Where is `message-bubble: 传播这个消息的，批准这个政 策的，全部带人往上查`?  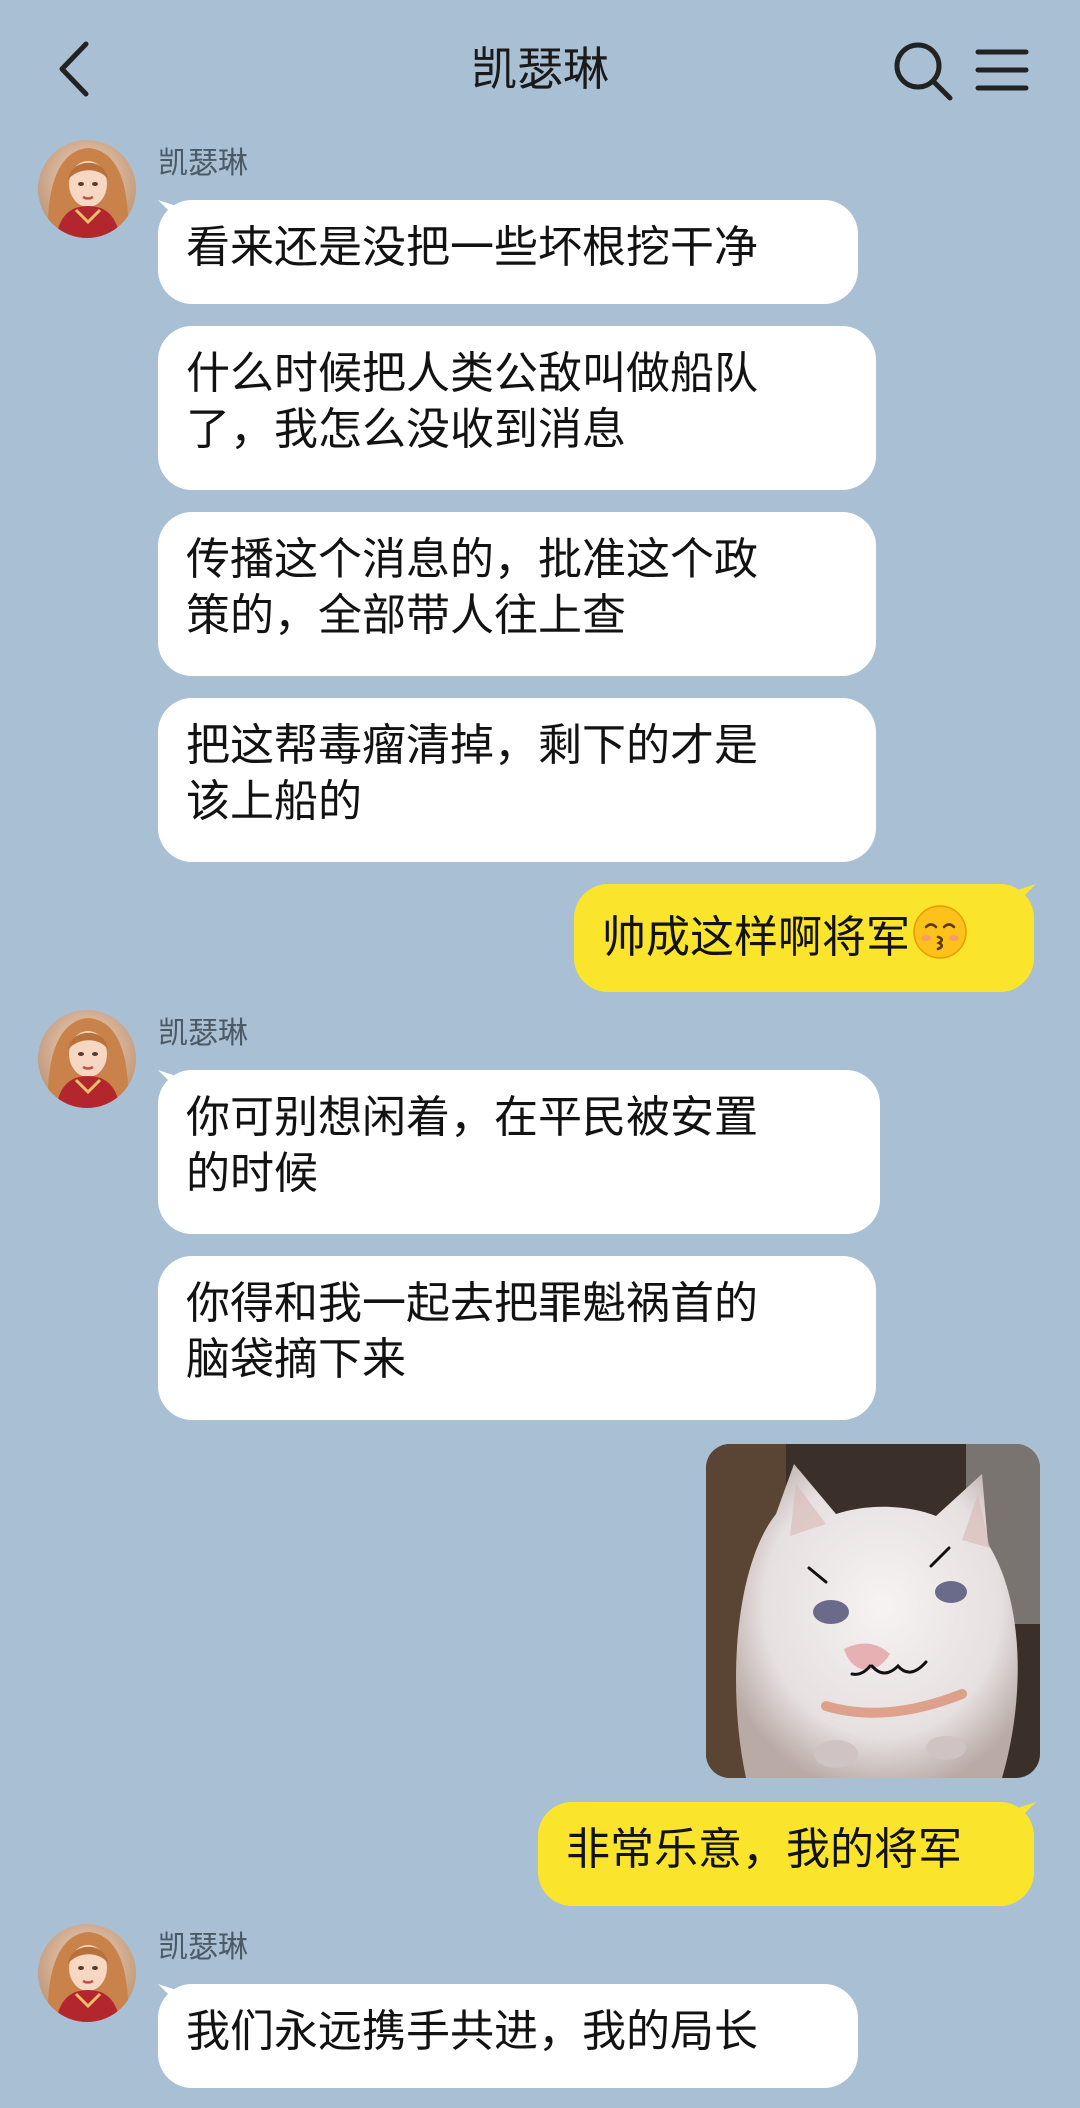 message-bubble: 传播这个消息的，批准这个政 策的，全部带人往上查 is located at coordinates (517, 594).